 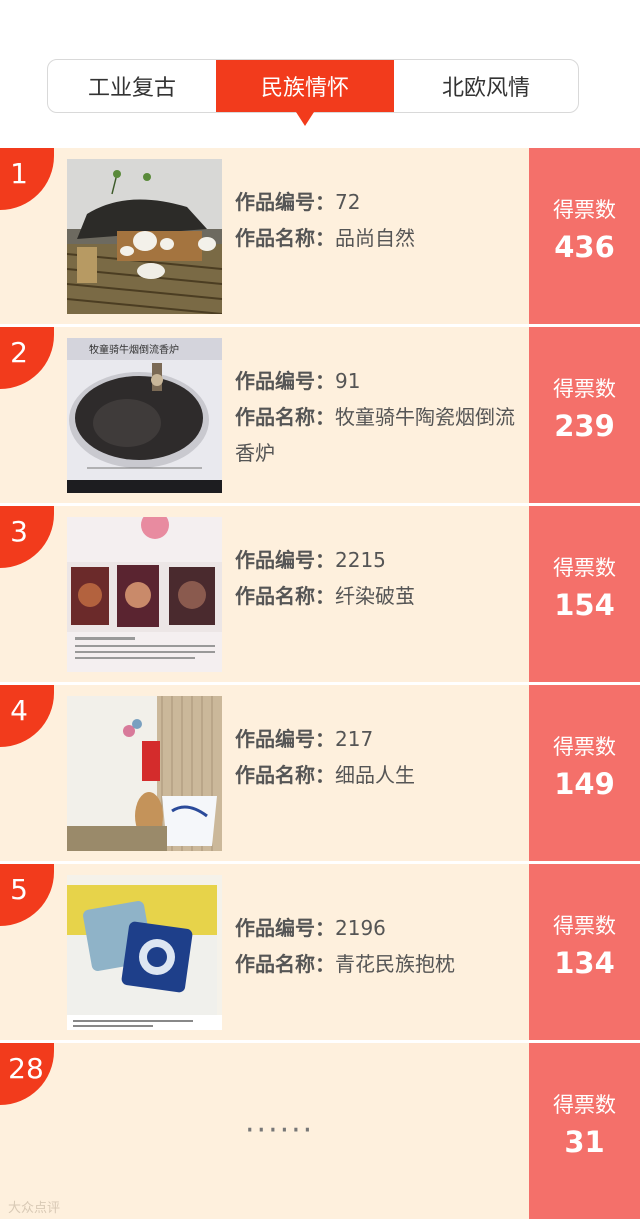 I want to click on image-caption: 牧童骑牛烟倒流香炉, so click(x=134, y=349).